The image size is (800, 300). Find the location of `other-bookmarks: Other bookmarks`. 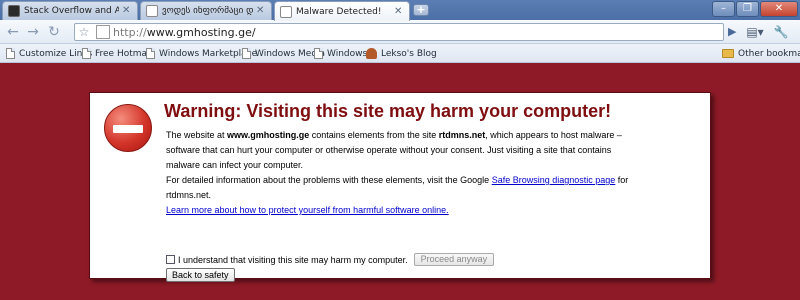

other-bookmarks: Other bookmarks is located at coordinates (761, 53).